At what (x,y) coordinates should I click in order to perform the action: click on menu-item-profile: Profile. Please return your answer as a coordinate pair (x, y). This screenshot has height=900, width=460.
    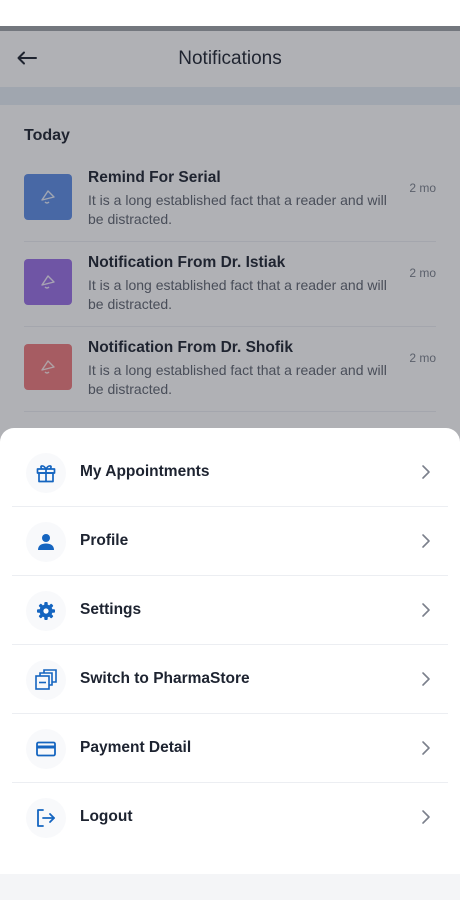
    Looking at the image, I should click on (230, 541).